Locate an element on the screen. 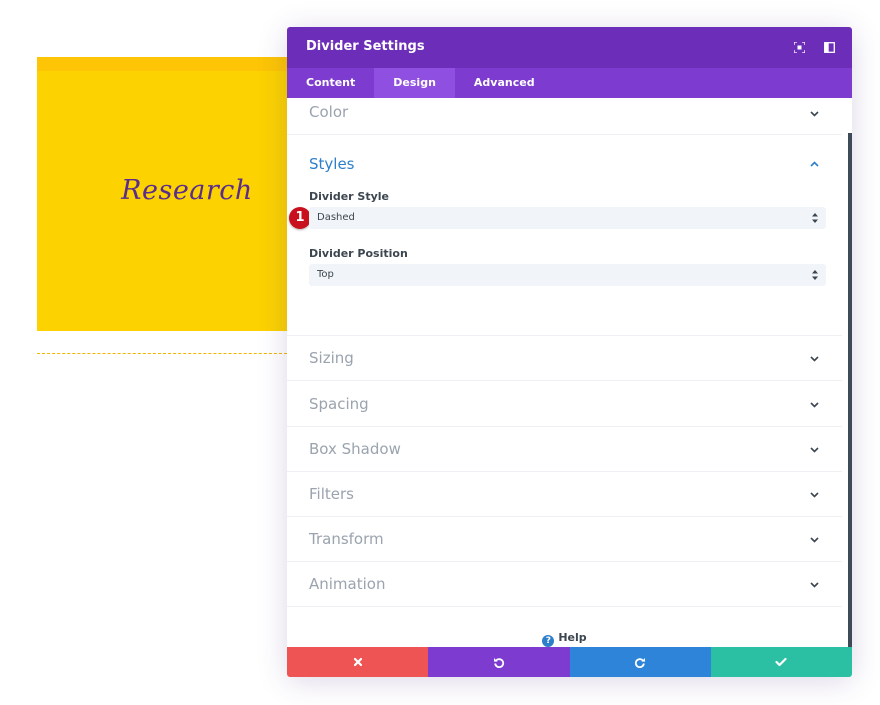 This screenshot has height=705, width=880. section-title-styles: Styles is located at coordinates (332, 164).